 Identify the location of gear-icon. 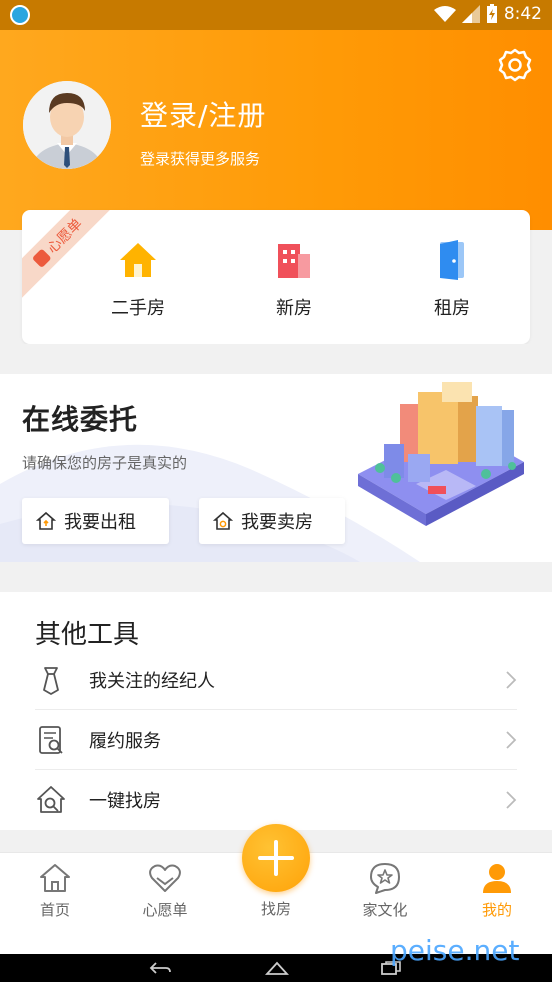
(515, 65).